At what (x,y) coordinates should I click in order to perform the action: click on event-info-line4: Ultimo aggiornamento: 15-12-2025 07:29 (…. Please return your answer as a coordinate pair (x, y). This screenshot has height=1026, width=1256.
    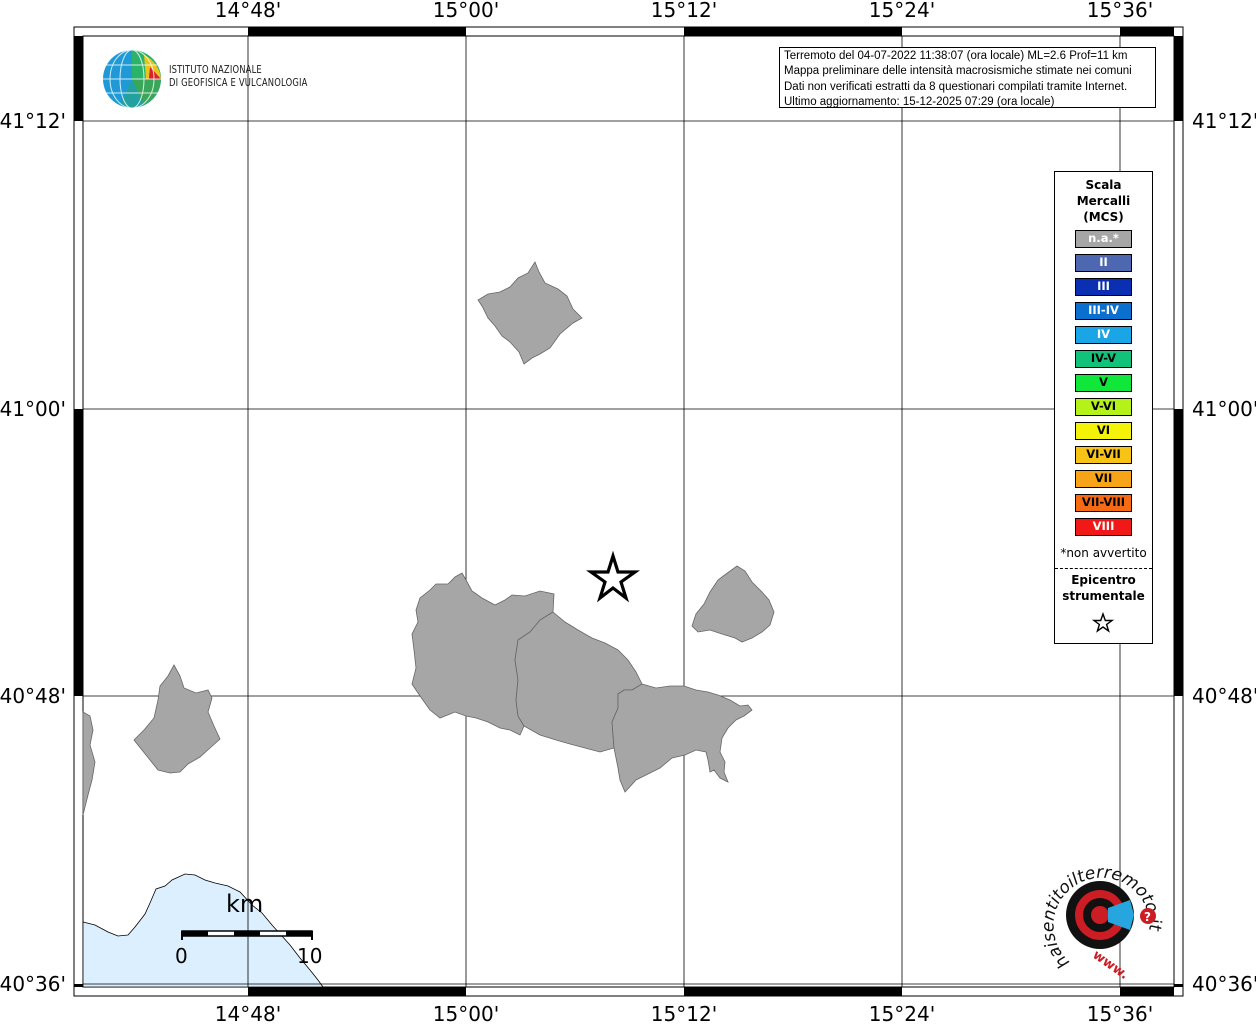
    Looking at the image, I should click on (919, 101).